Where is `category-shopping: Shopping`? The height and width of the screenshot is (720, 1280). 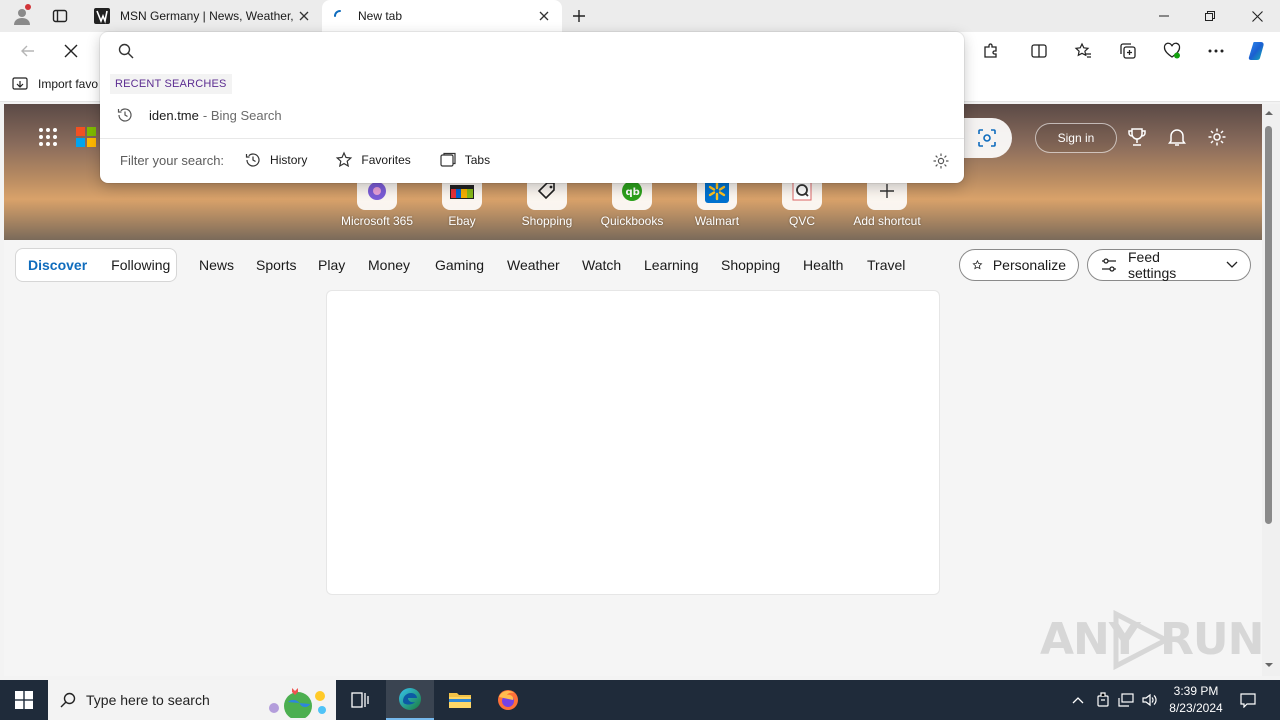
category-shopping: Shopping is located at coordinates (750, 265).